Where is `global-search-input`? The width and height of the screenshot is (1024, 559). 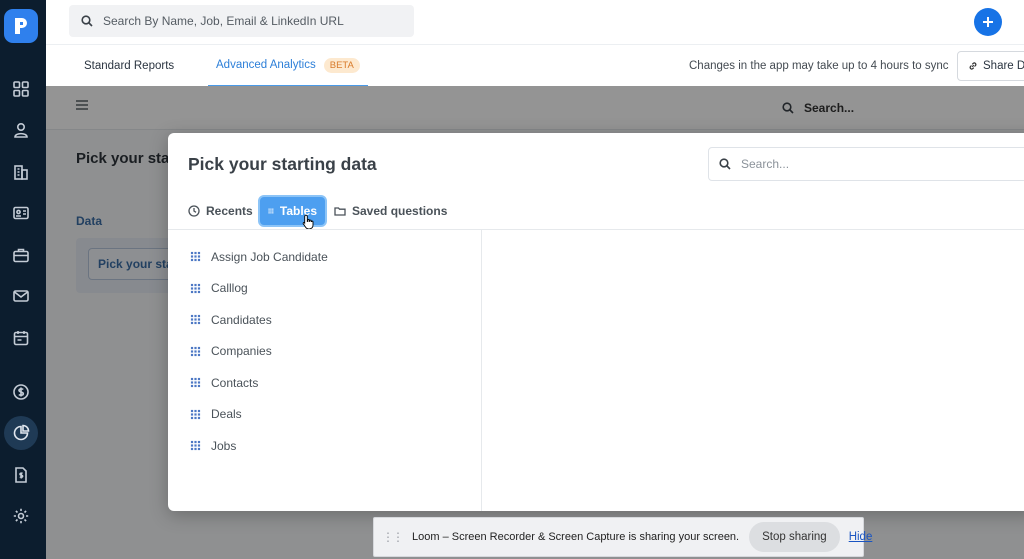
global-search-input is located at coordinates (253, 21).